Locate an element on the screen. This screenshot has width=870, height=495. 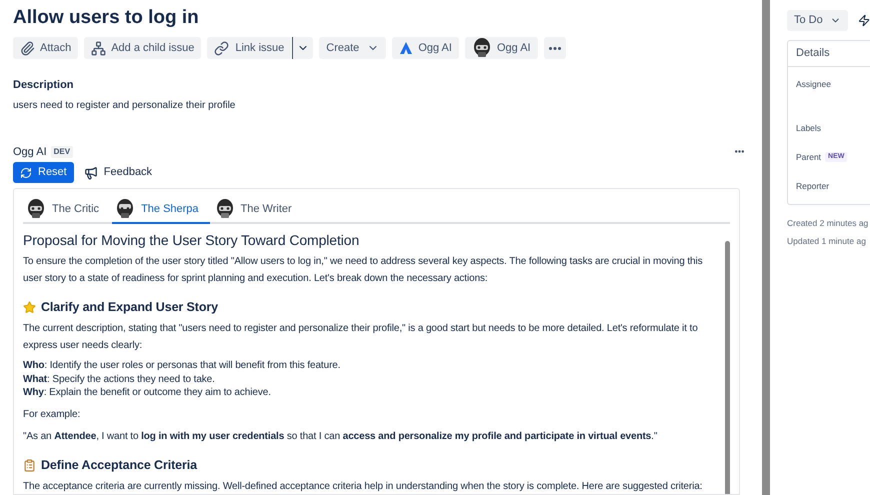
more-icon is located at coordinates (739, 152).